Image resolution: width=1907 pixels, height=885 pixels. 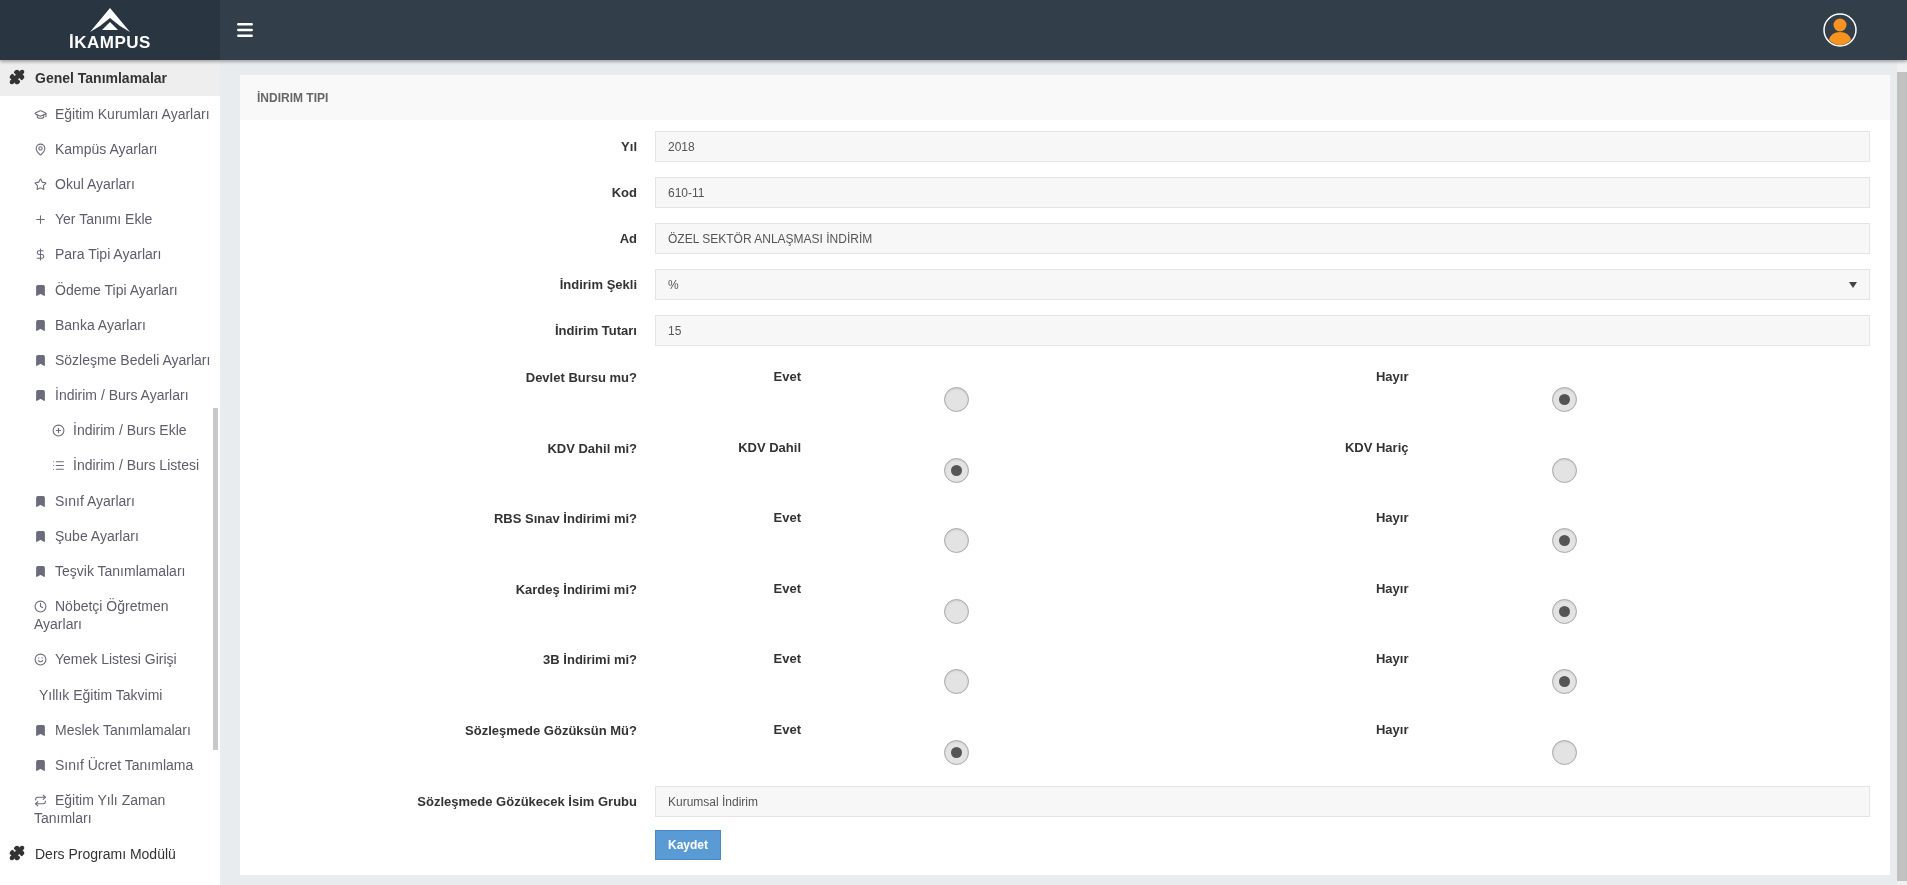 What do you see at coordinates (110, 465) in the screenshot?
I see `sidebar-item: İndirim / Burs Listesi` at bounding box center [110, 465].